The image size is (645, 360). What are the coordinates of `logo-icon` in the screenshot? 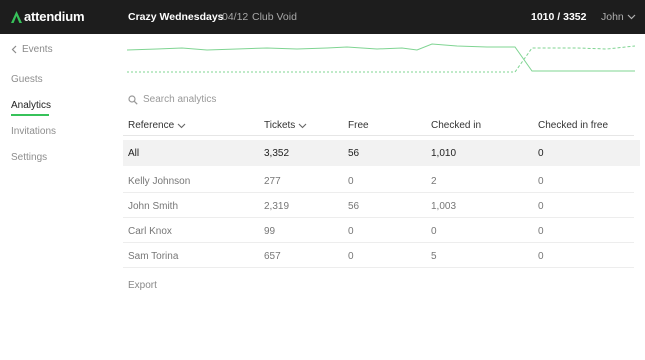 It's located at (16, 16).